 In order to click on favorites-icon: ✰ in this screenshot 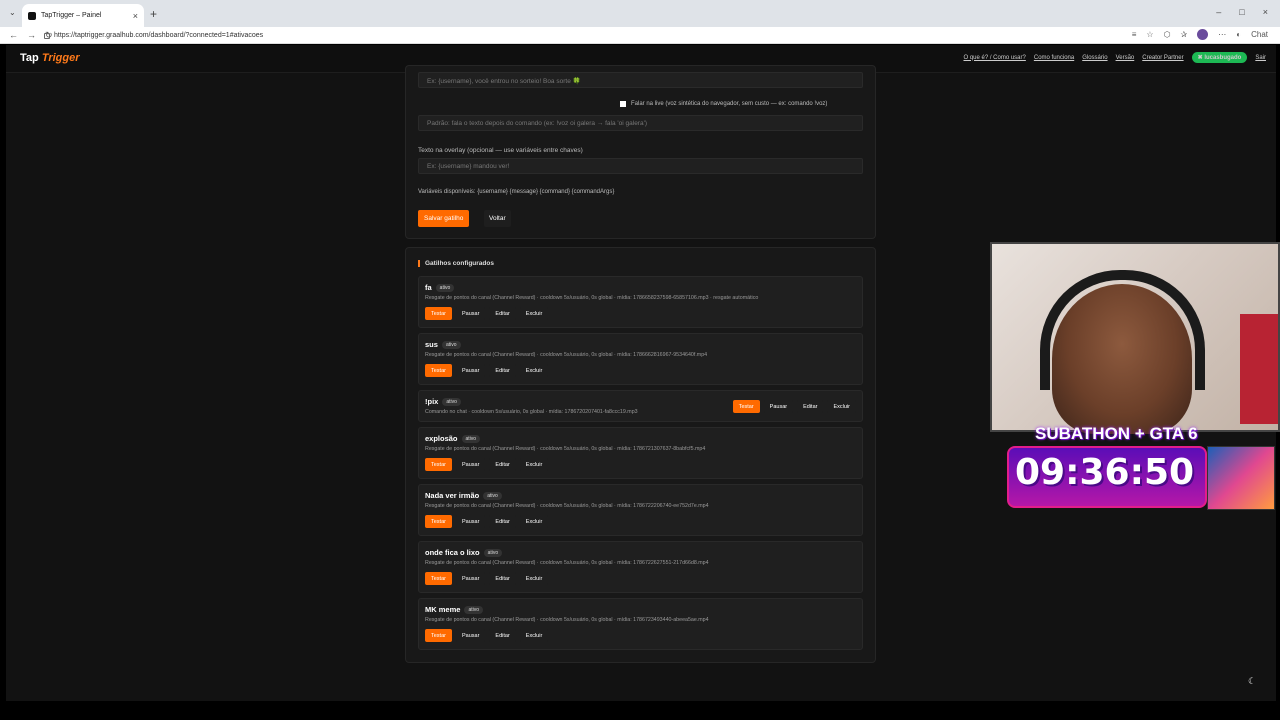, I will do `click(1184, 34)`.